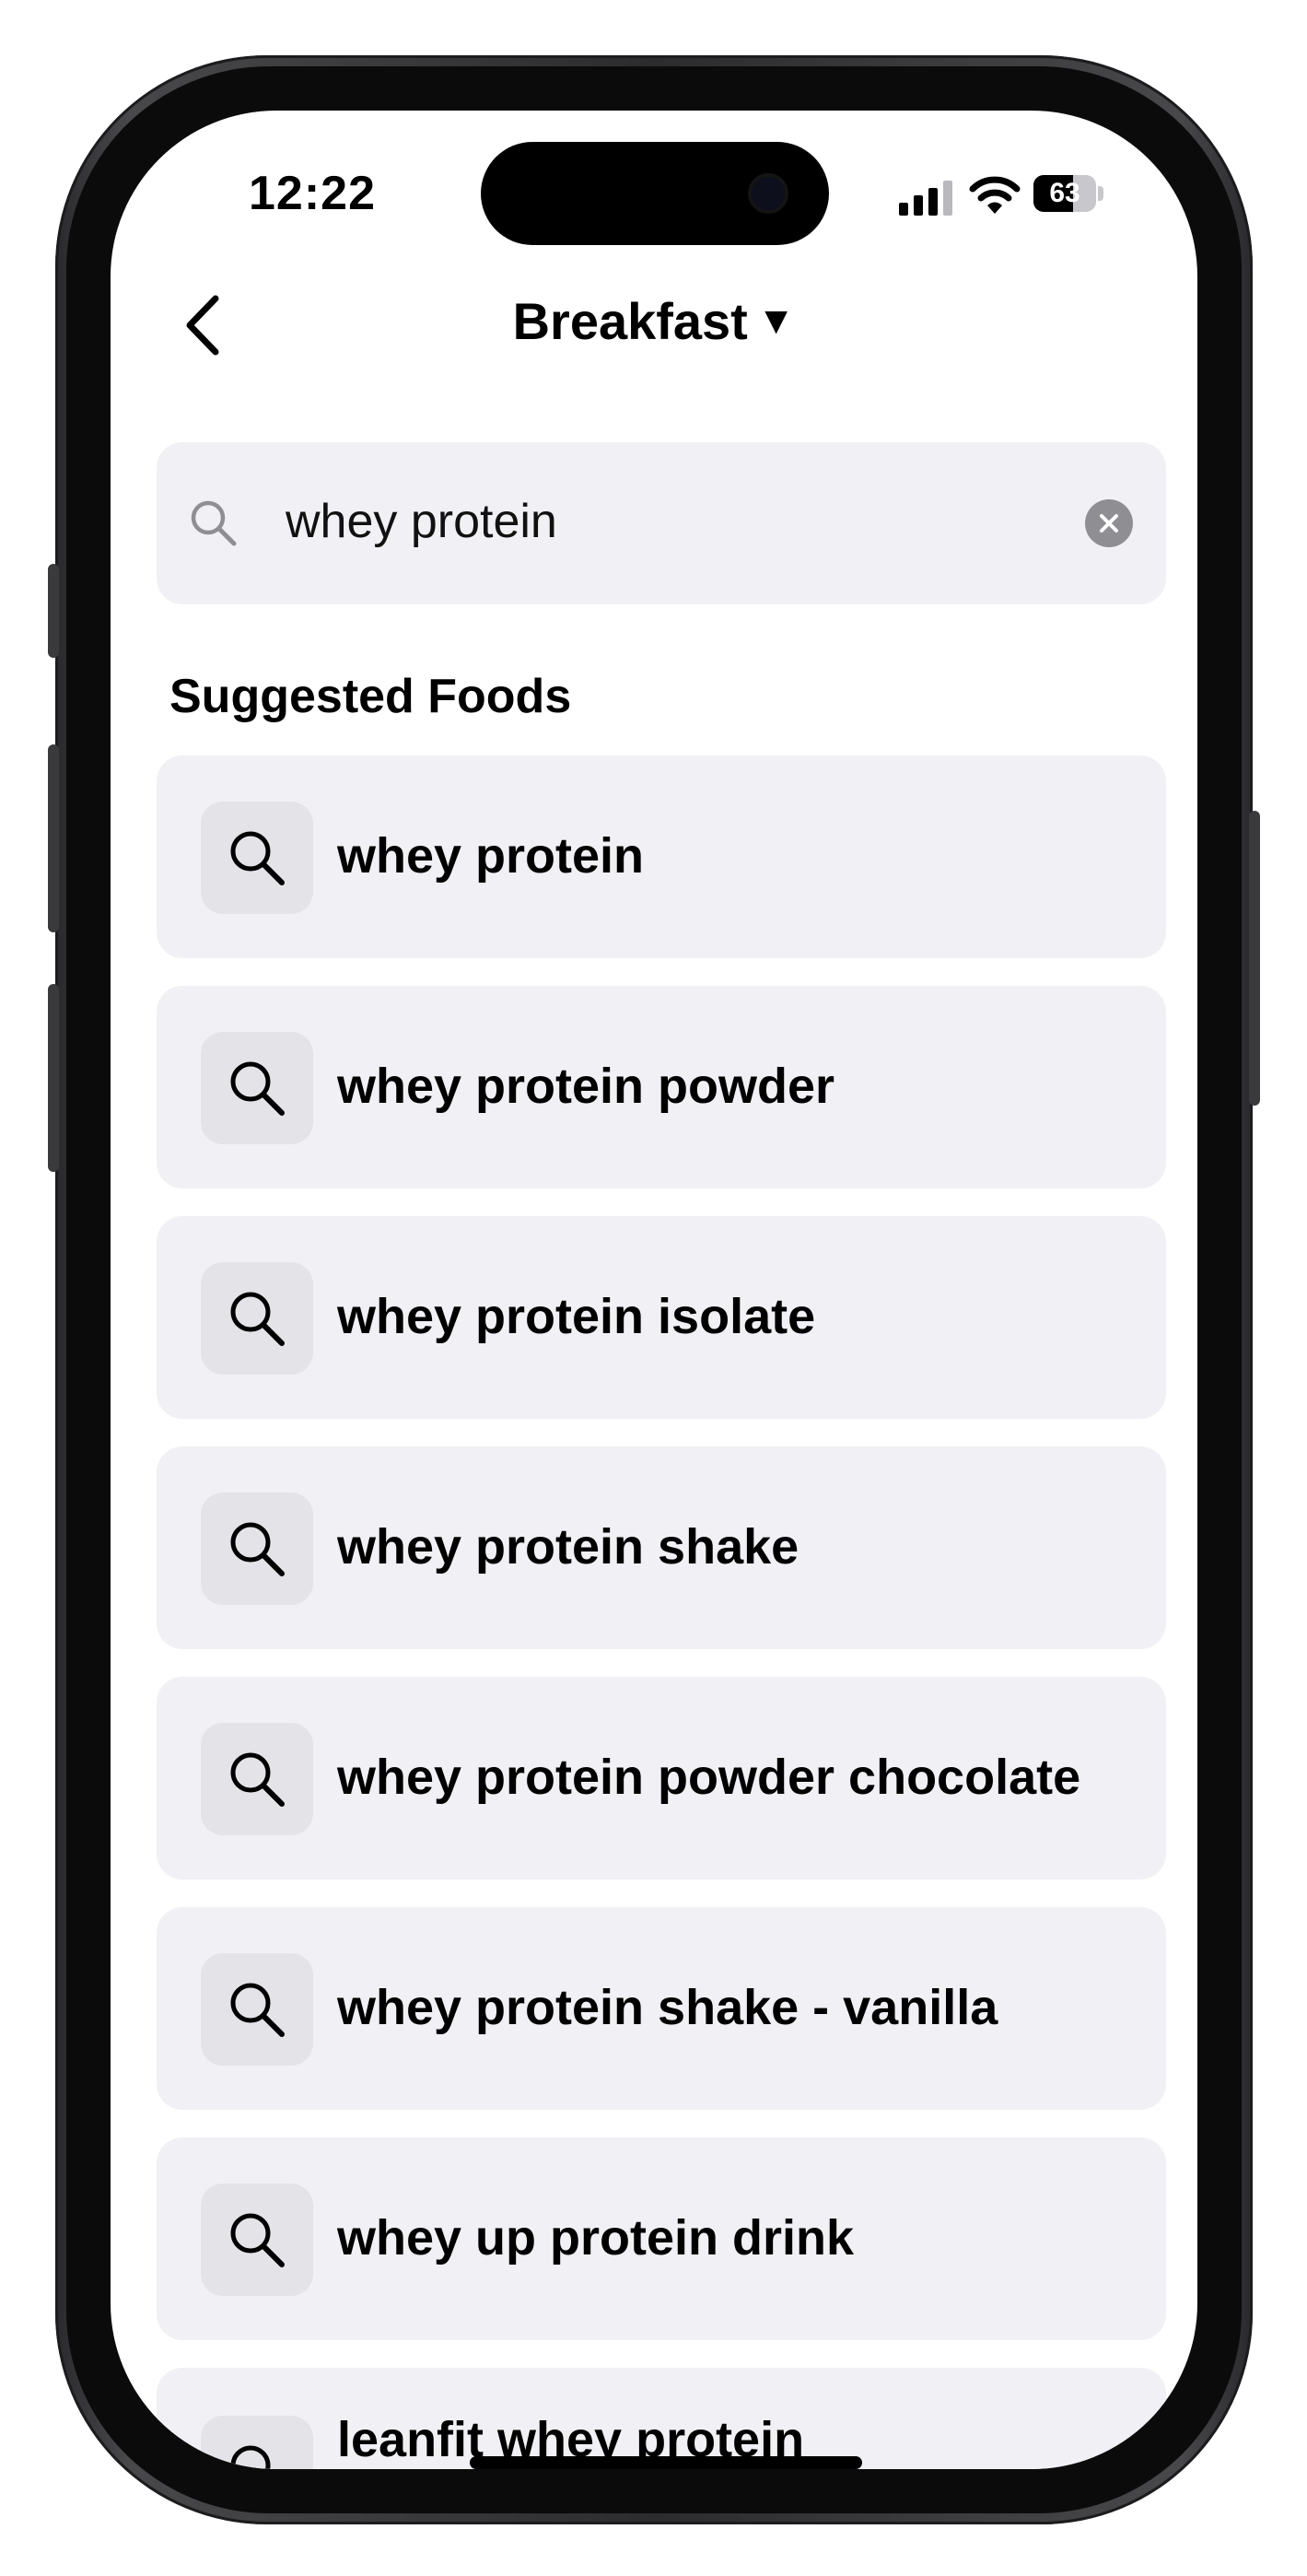 The height and width of the screenshot is (2576, 1307). I want to click on suggestion-item: whey protein shake - vanilla, so click(662, 2008).